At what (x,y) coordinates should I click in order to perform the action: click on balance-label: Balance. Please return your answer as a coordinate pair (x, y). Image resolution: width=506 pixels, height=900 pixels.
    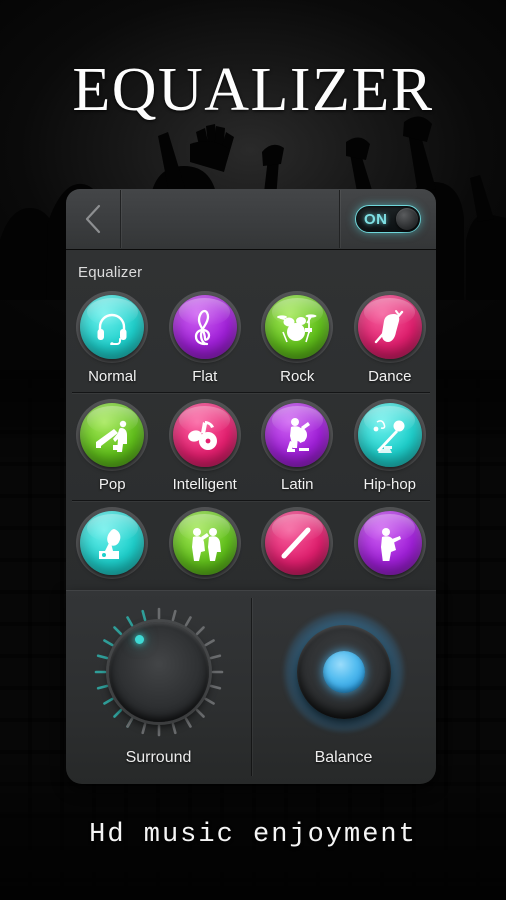
    Looking at the image, I should click on (343, 757).